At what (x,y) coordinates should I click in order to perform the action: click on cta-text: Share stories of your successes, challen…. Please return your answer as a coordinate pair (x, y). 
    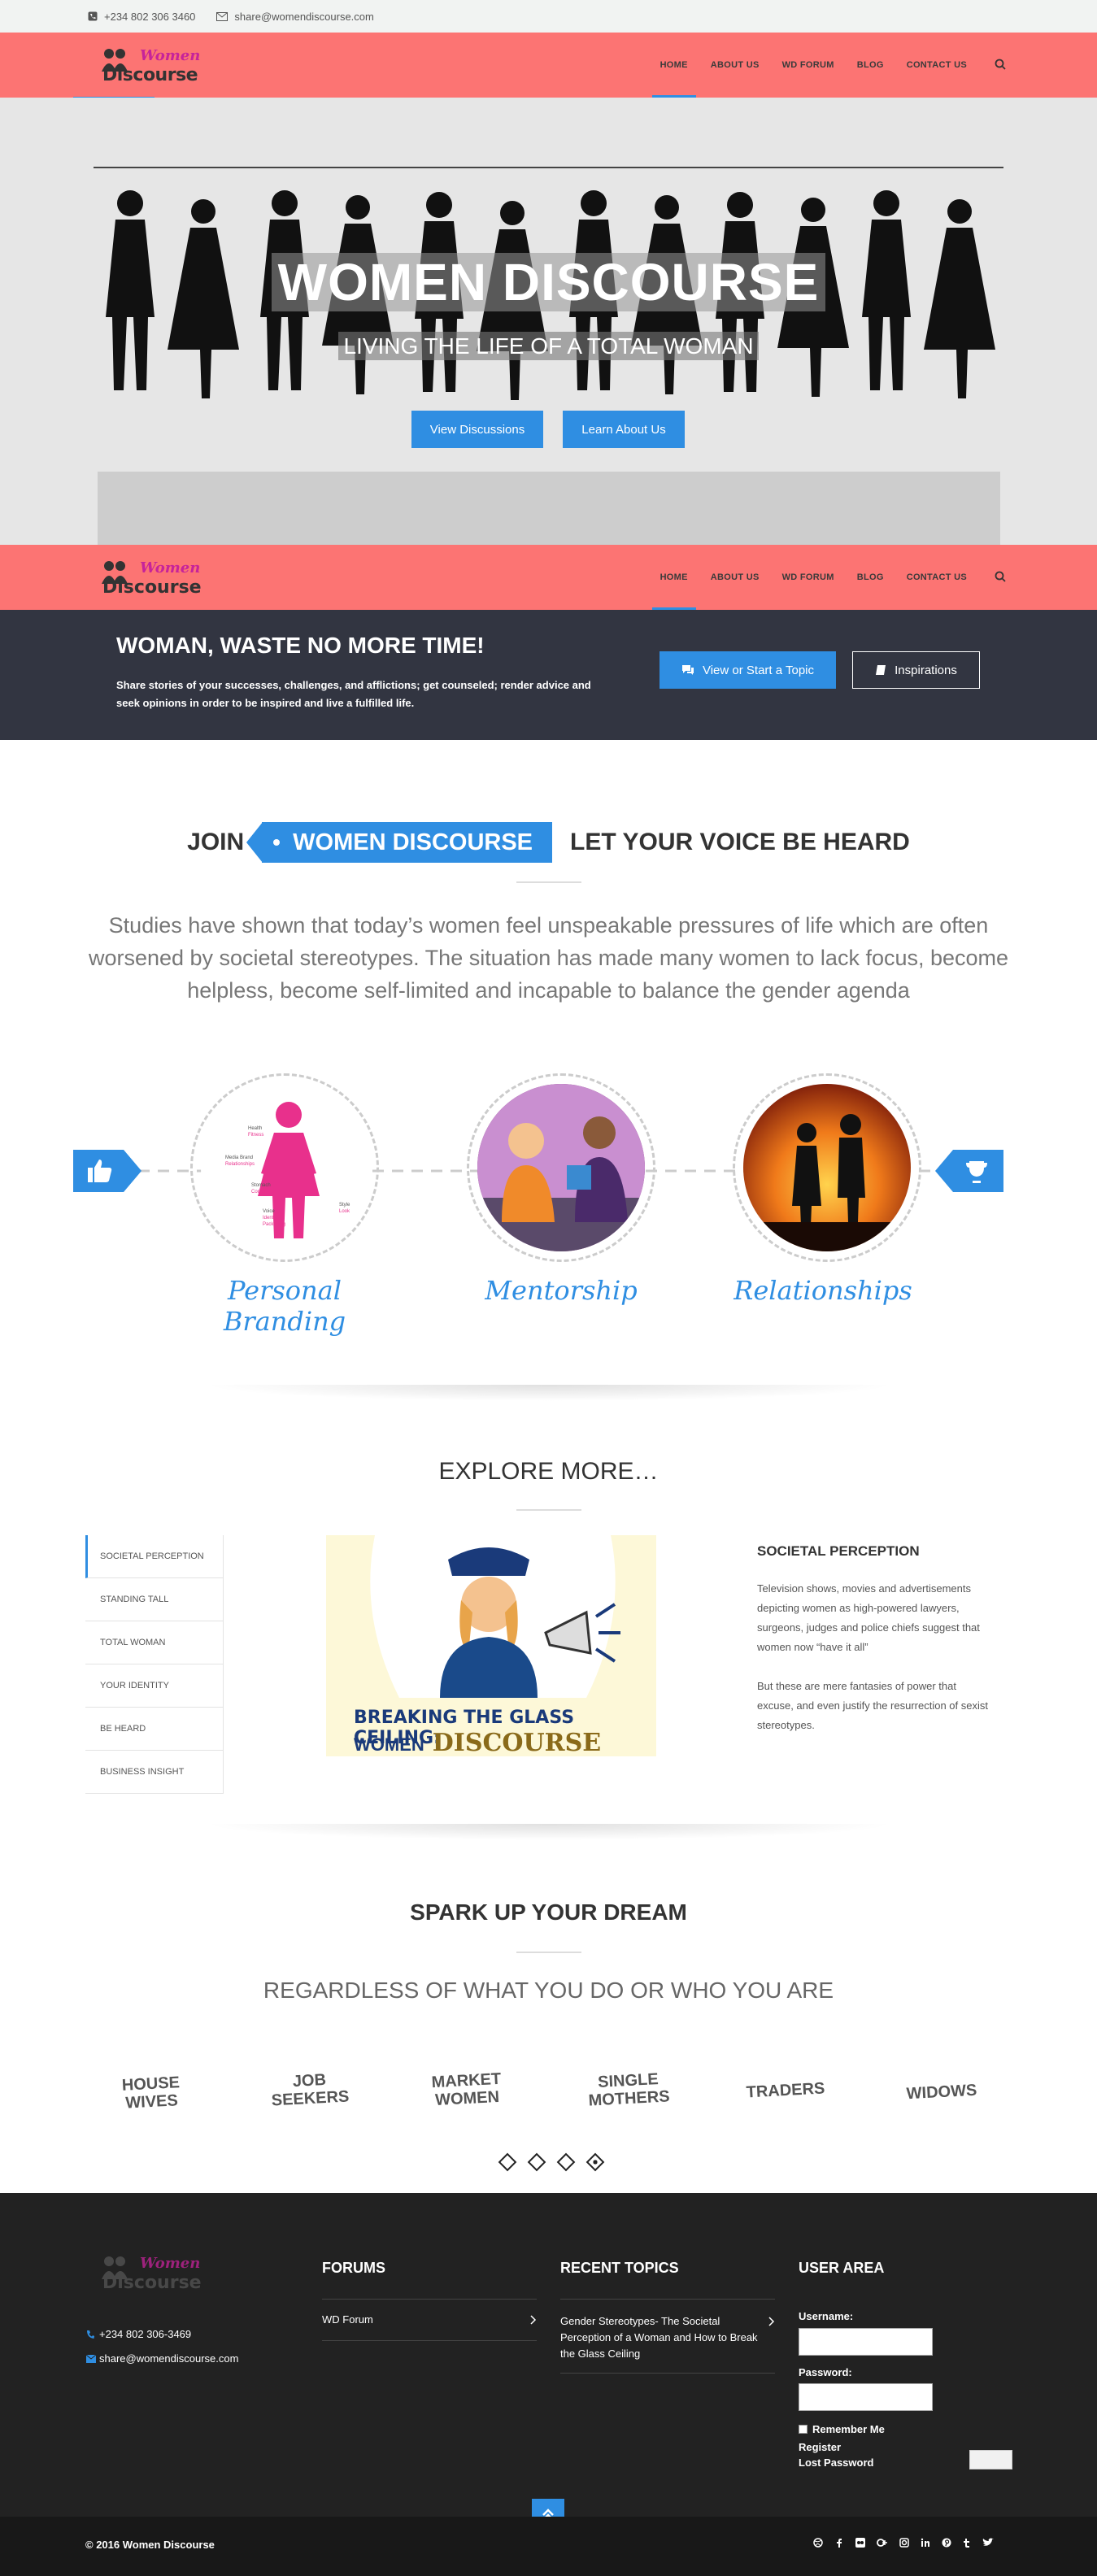
    Looking at the image, I should click on (353, 694).